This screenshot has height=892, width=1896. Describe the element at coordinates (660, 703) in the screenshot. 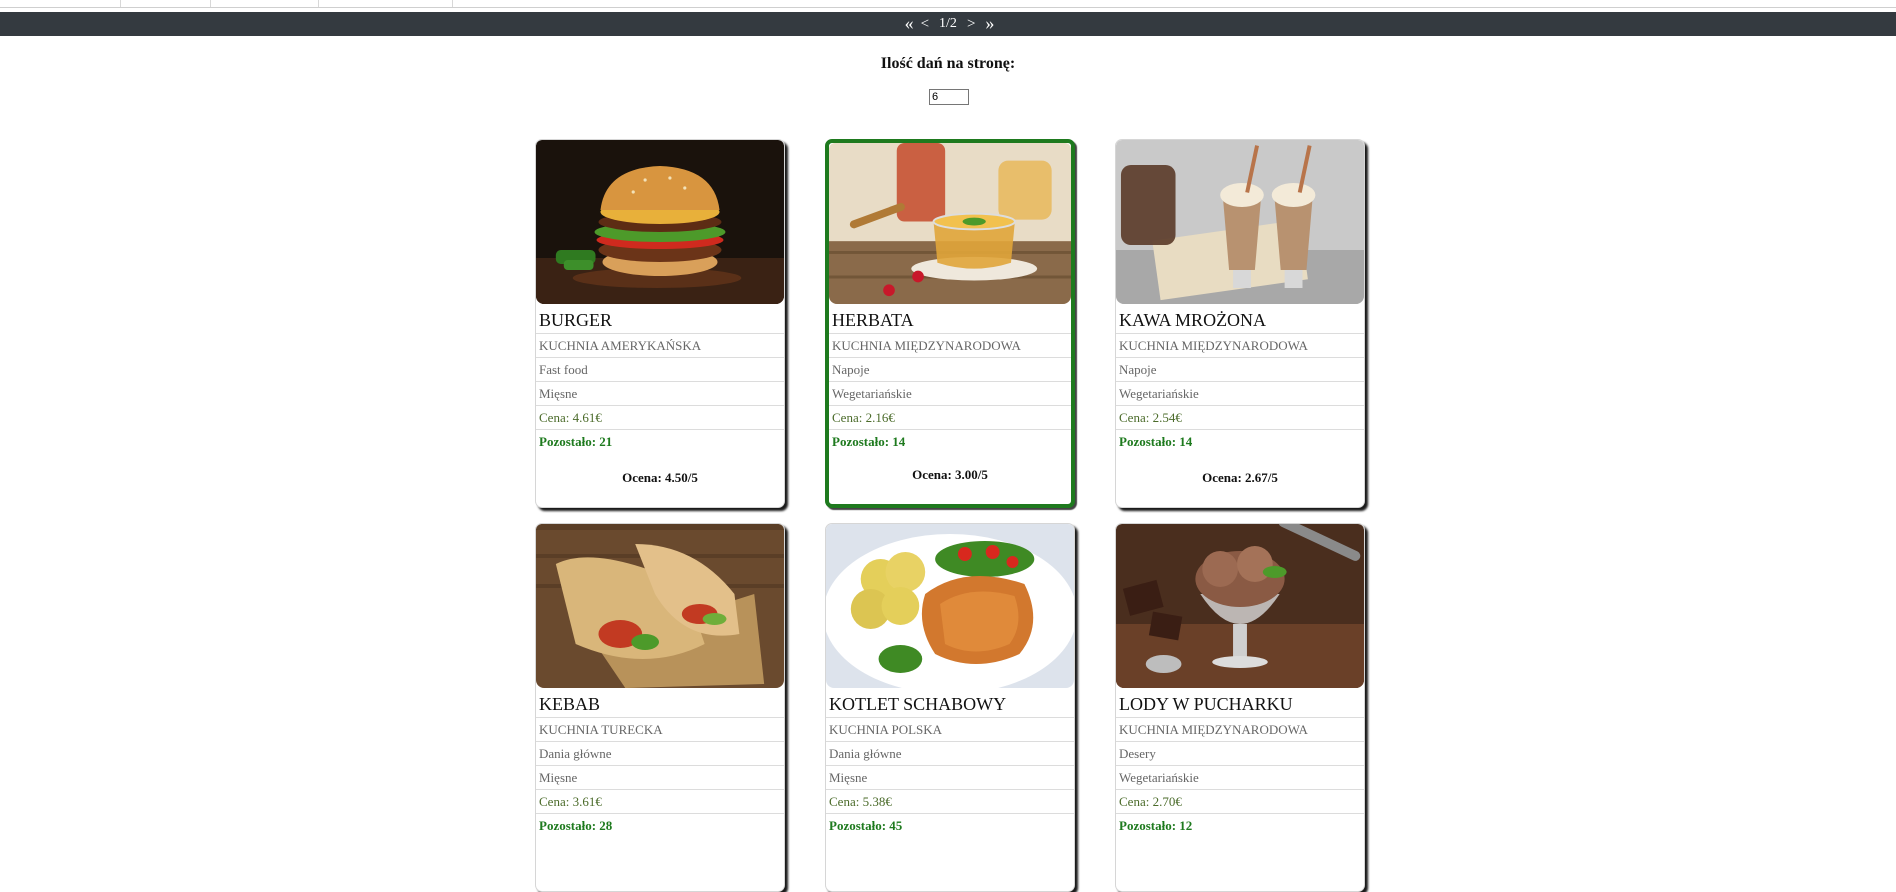

I see `dish-name: KEBAB` at that location.